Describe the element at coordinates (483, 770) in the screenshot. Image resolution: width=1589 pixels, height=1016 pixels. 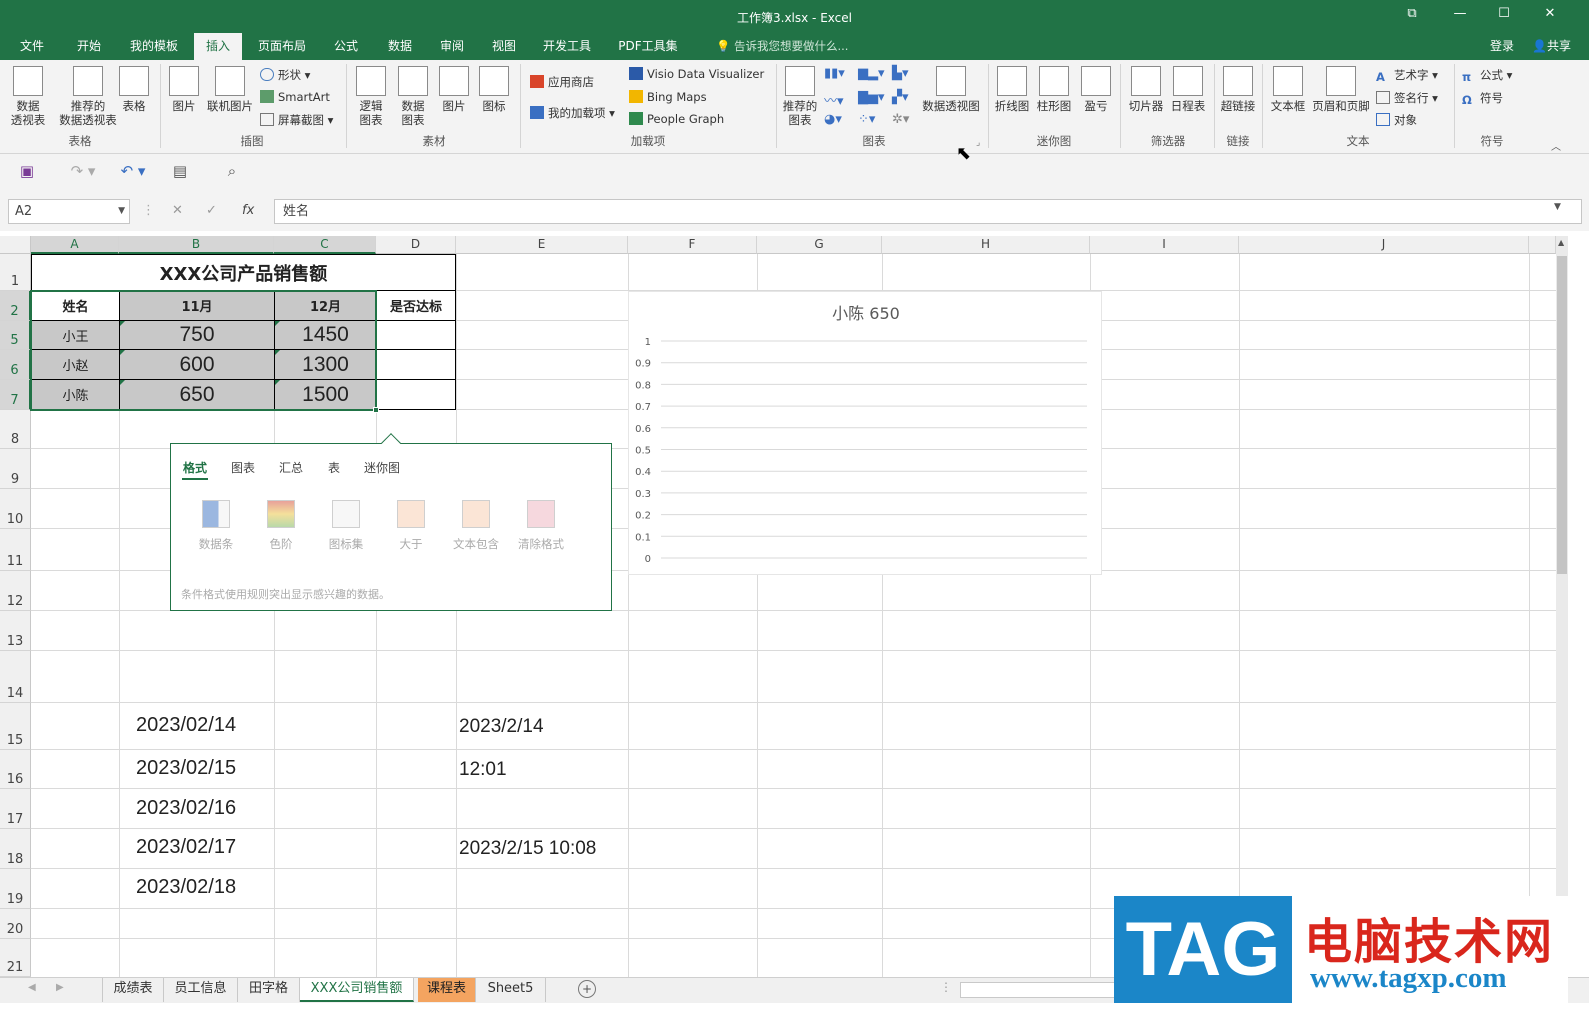
I see `cell-e16: 12:01` at that location.